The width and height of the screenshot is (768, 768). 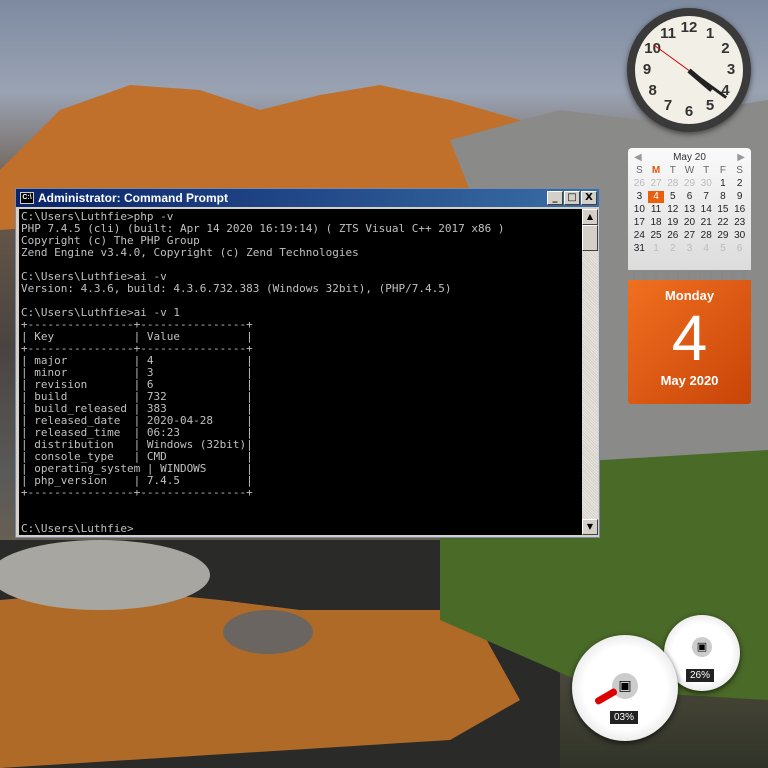 I want to click on clock-number: 12, so click(x=689, y=27).